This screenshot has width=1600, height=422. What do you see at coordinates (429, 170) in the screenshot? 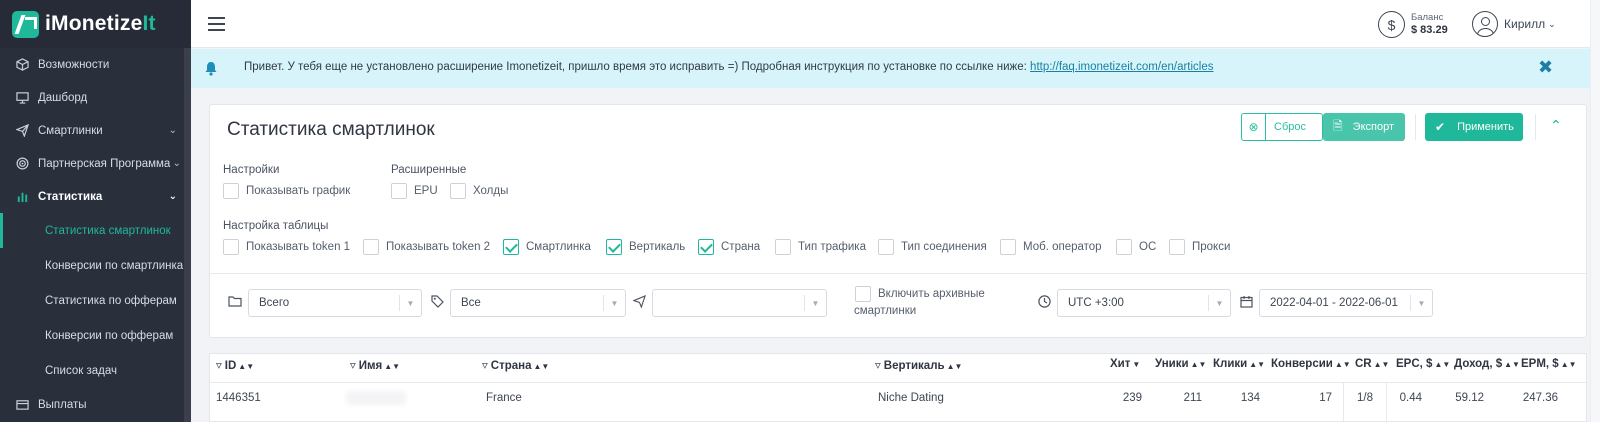
I see `extended-label: Расширенные` at bounding box center [429, 170].